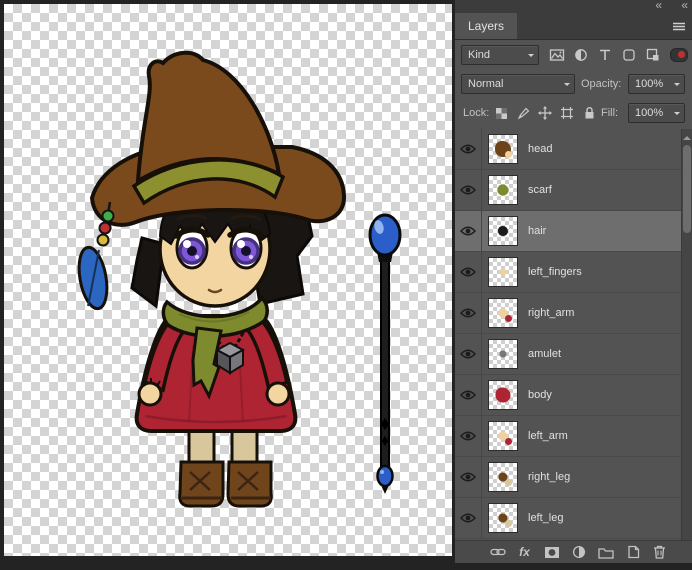 This screenshot has height=570, width=692. What do you see at coordinates (385, 353) in the screenshot?
I see `staff-artwork` at bounding box center [385, 353].